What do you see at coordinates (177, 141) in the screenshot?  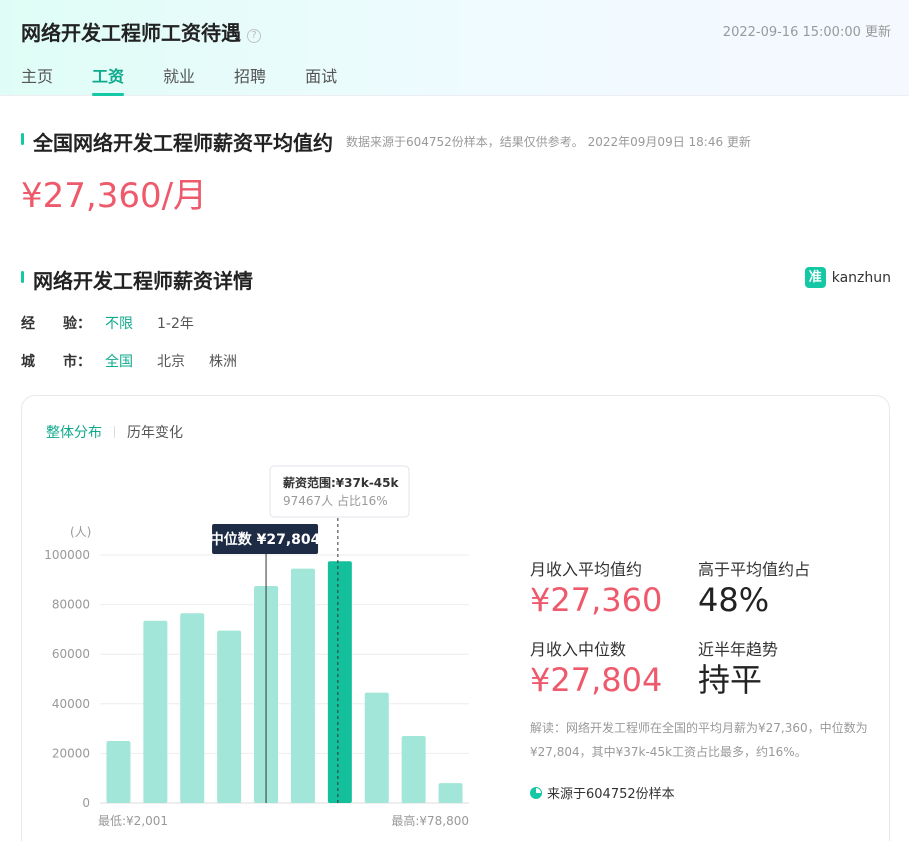 I see `avg-section-title: 全国网络开发工程师薪资平均值约` at bounding box center [177, 141].